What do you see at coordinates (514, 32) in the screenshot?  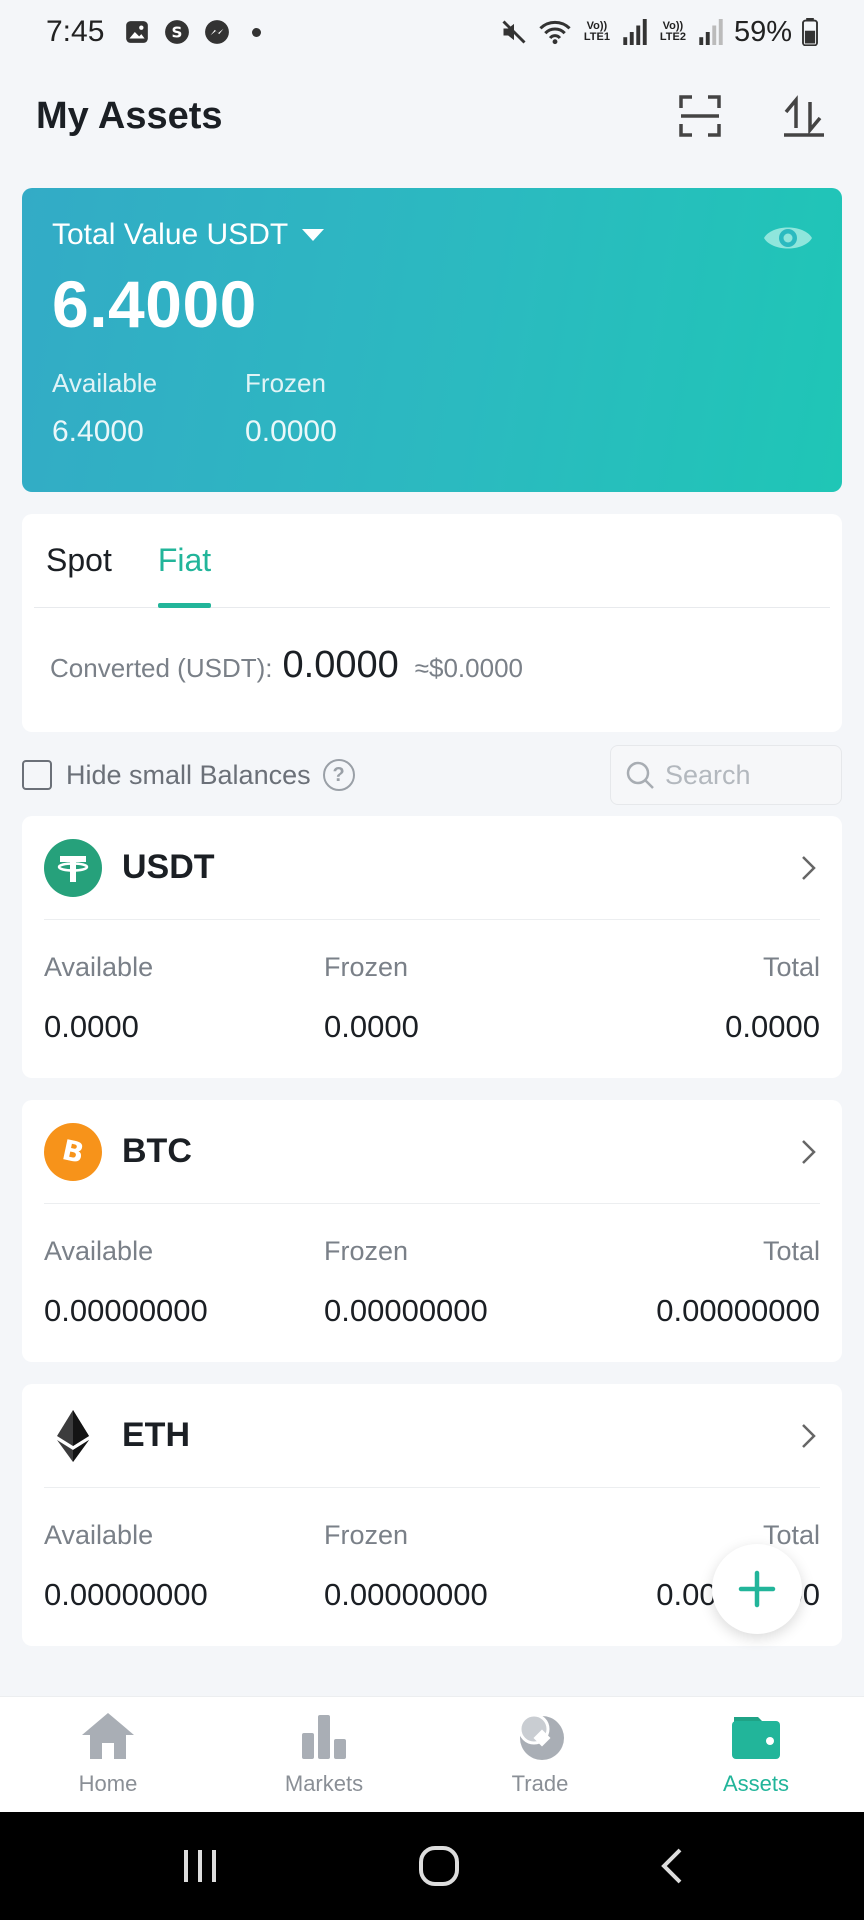 I see `mute-icon` at bounding box center [514, 32].